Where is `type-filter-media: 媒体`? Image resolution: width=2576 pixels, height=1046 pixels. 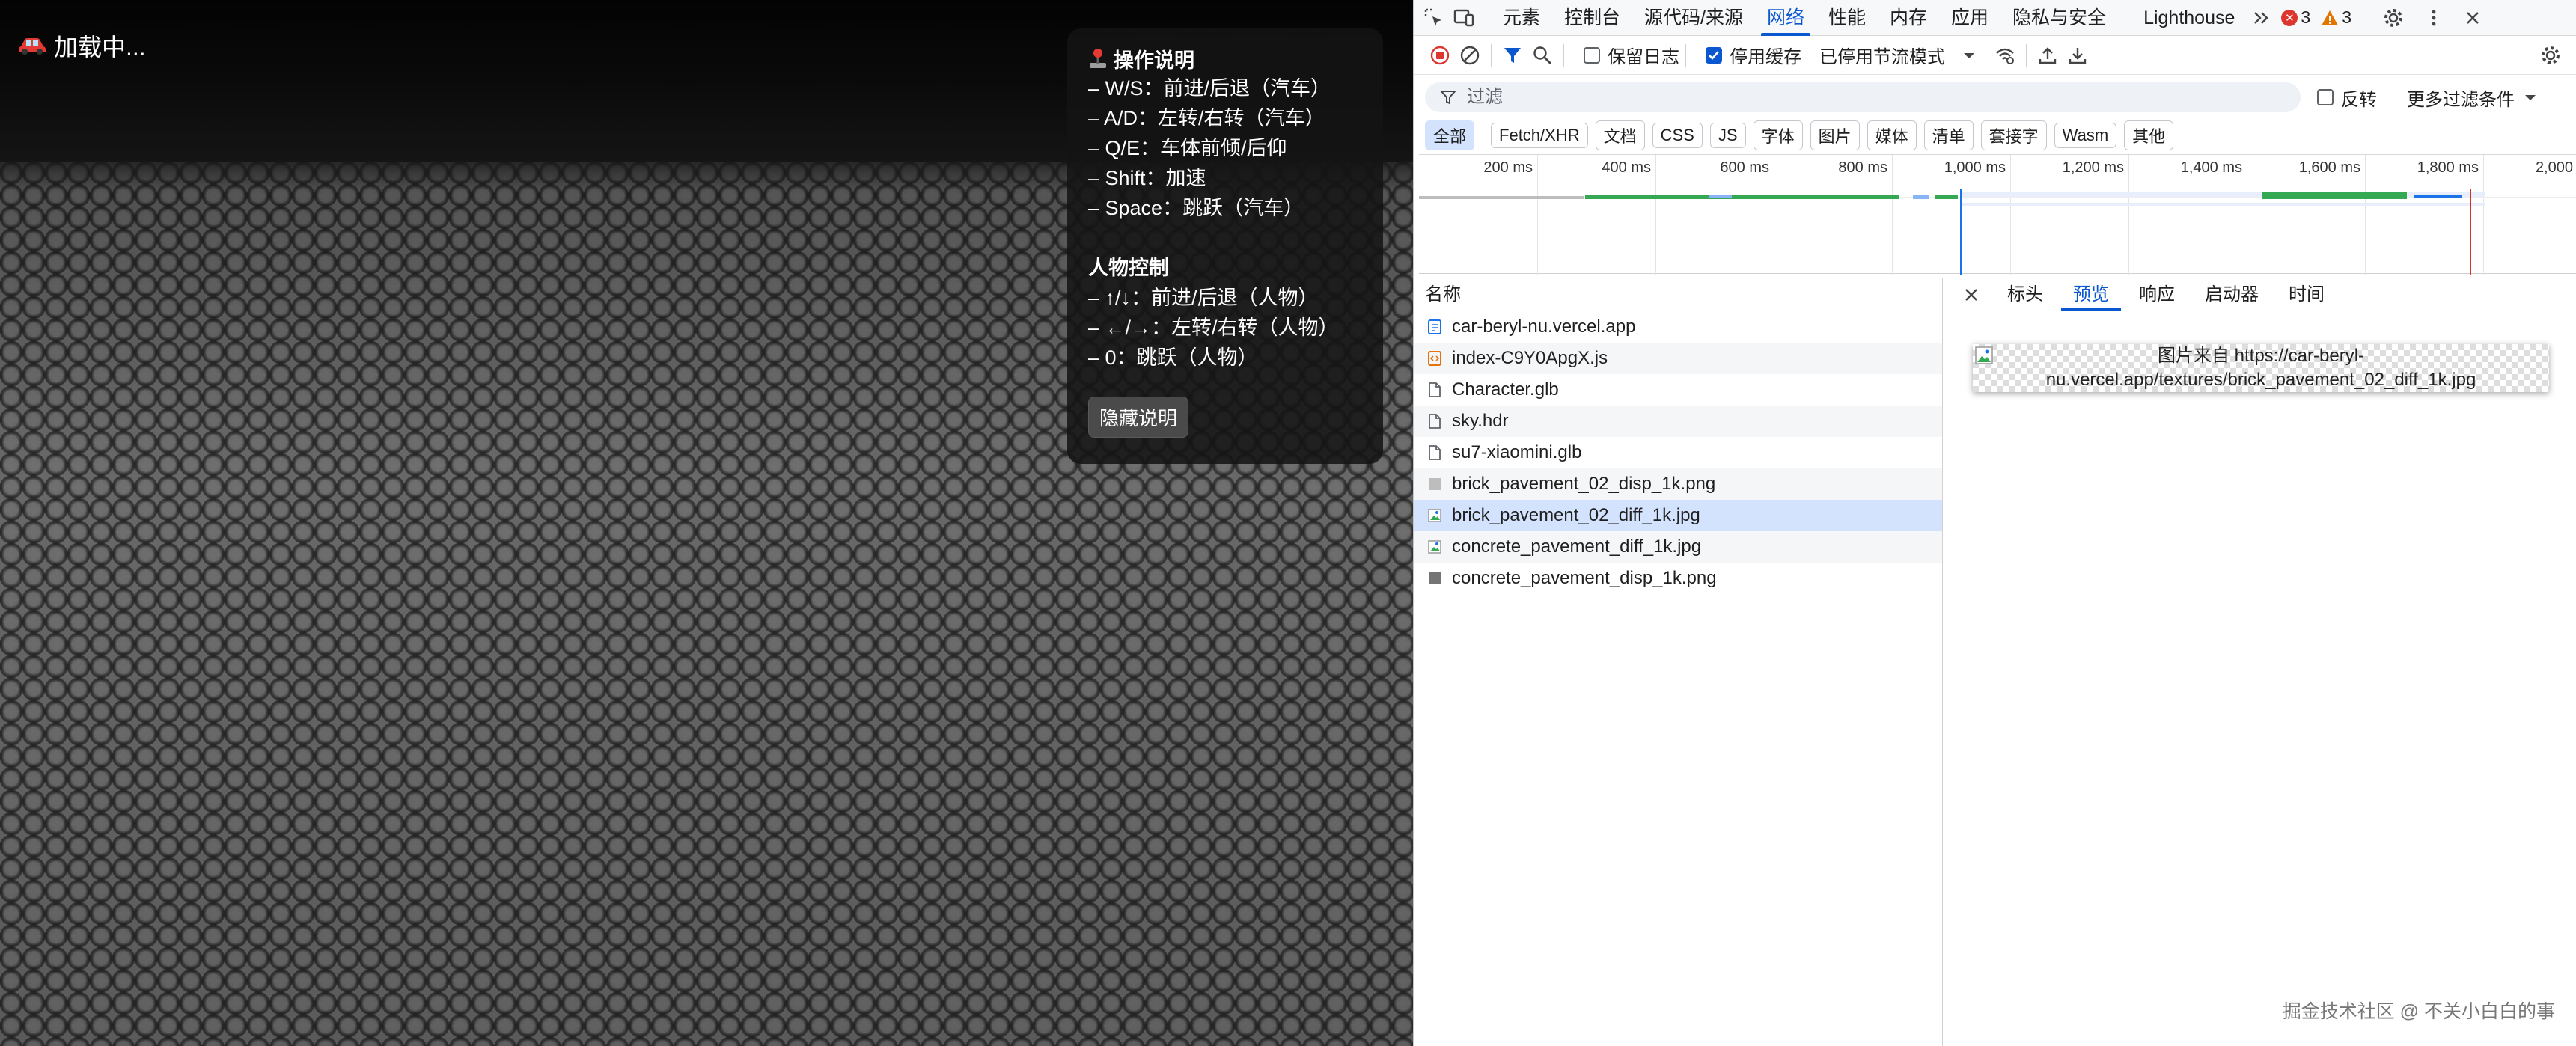
type-filter-media: 媒体 is located at coordinates (1892, 135).